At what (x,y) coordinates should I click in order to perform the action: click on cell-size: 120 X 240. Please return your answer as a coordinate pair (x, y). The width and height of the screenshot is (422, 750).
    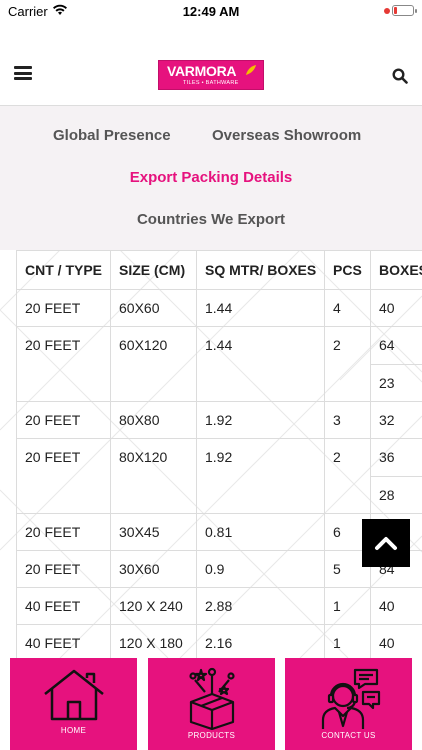
    Looking at the image, I should click on (153, 606).